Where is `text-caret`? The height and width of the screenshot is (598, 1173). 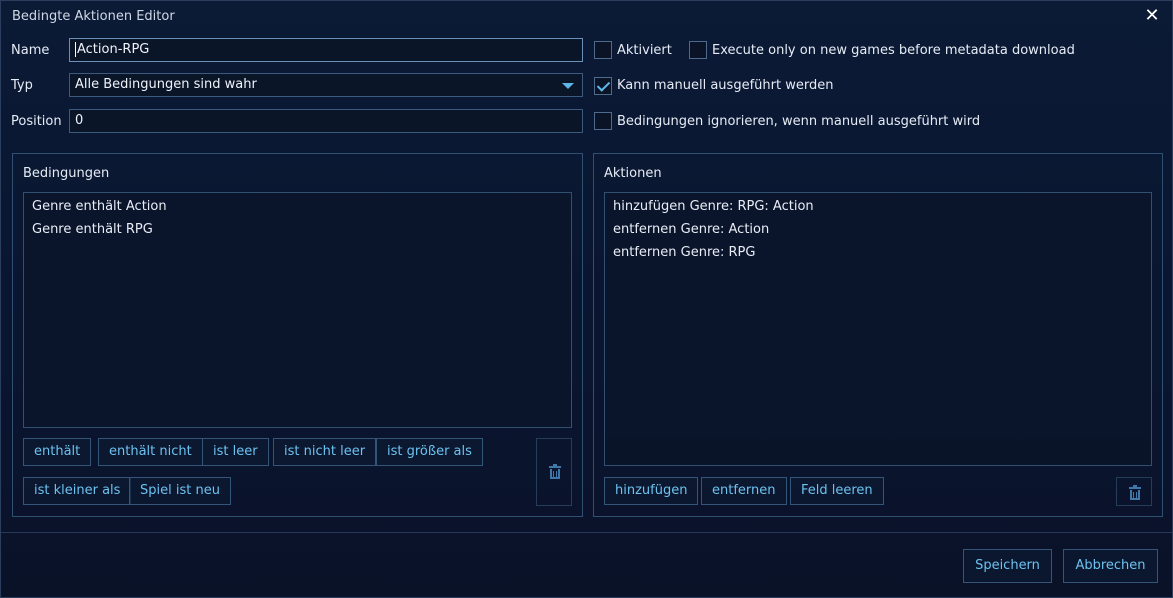 text-caret is located at coordinates (75, 49).